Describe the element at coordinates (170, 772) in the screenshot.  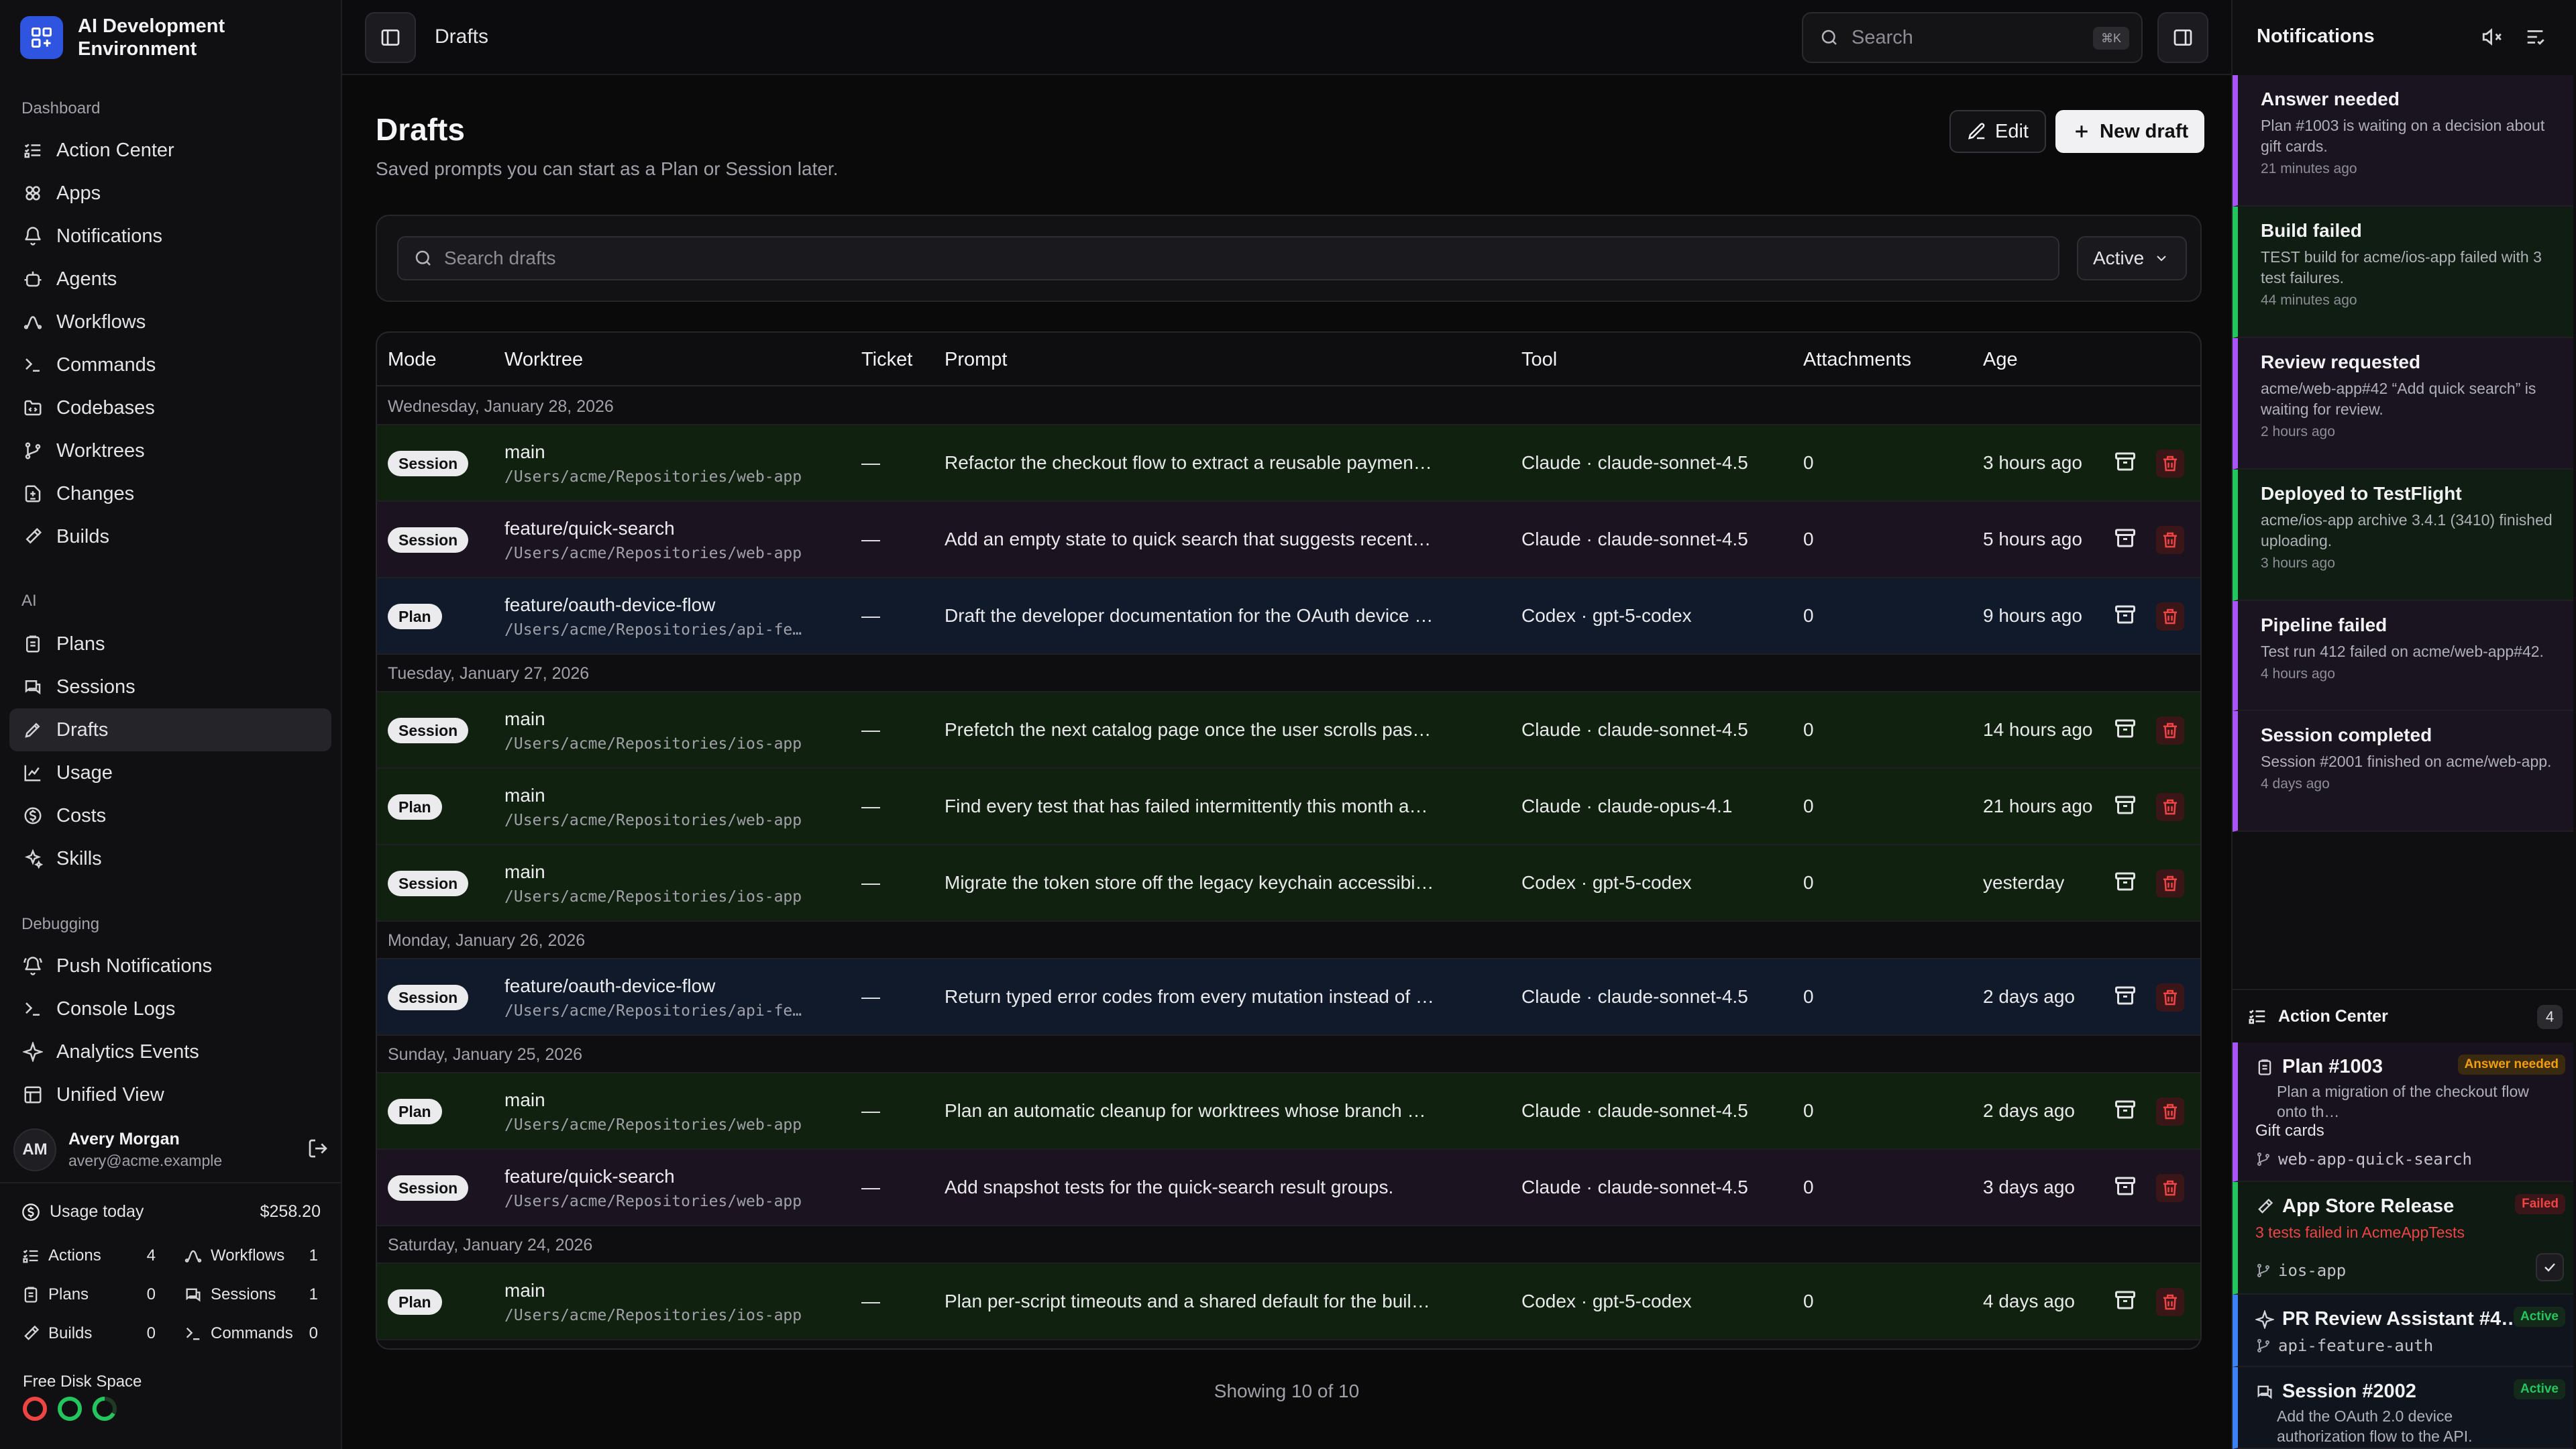
I see `sidebar-item-usage: Usage` at that location.